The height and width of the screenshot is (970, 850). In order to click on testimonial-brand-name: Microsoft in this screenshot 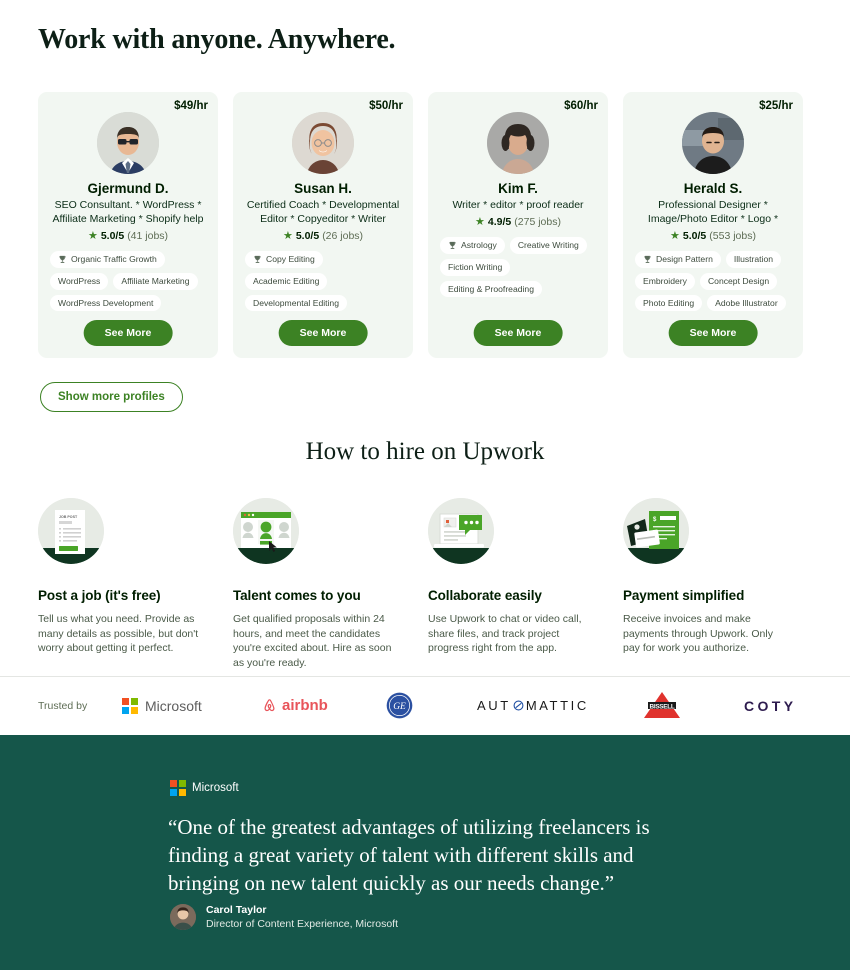, I will do `click(215, 788)`.